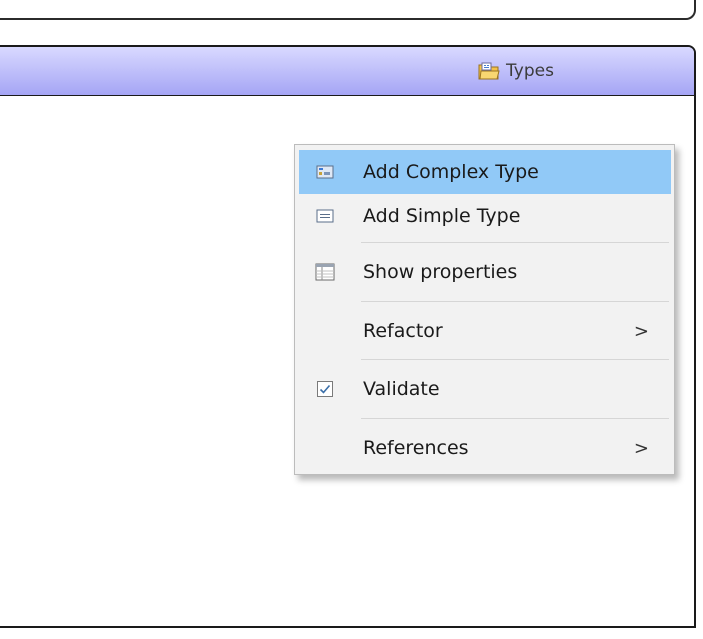  What do you see at coordinates (325, 272) in the screenshot?
I see `properties-table-icon` at bounding box center [325, 272].